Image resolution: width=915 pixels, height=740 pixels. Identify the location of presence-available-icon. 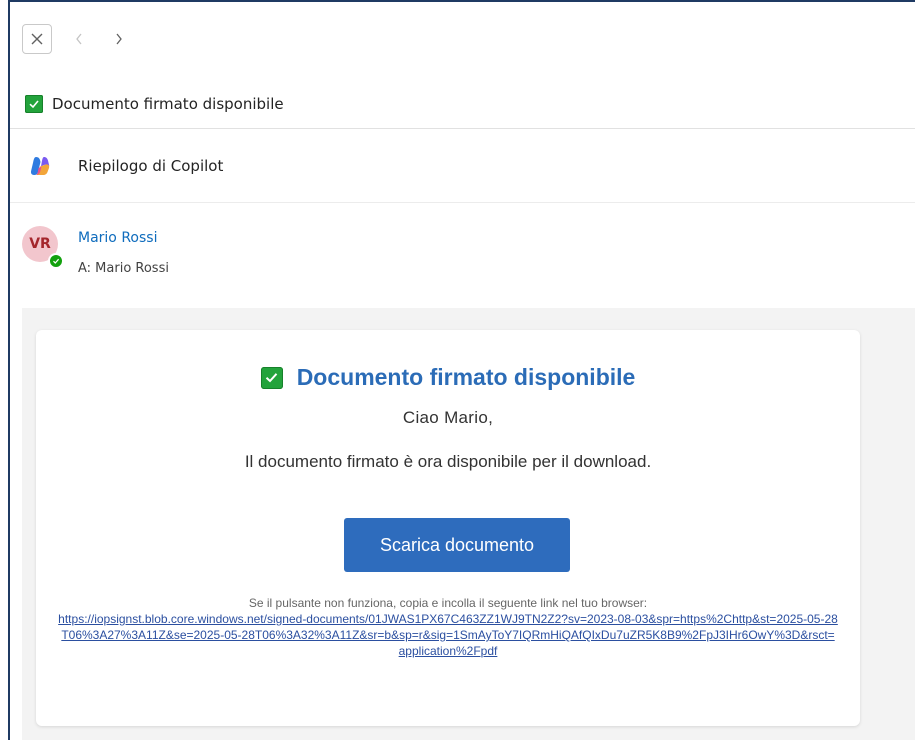
(56, 261).